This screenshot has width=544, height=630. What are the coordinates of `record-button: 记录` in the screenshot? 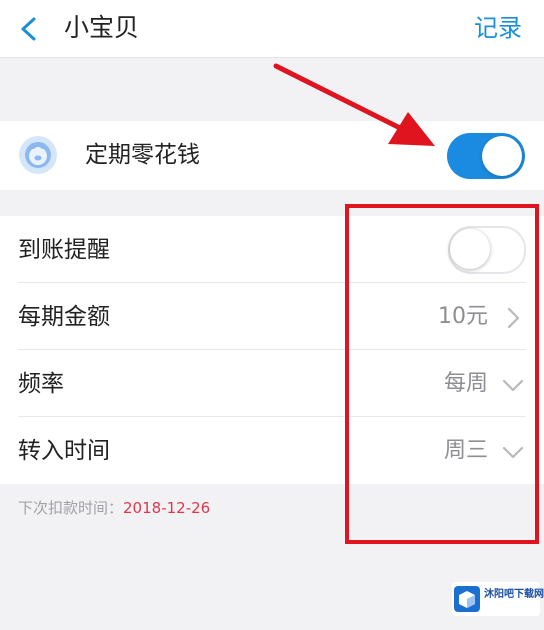 It's located at (498, 28).